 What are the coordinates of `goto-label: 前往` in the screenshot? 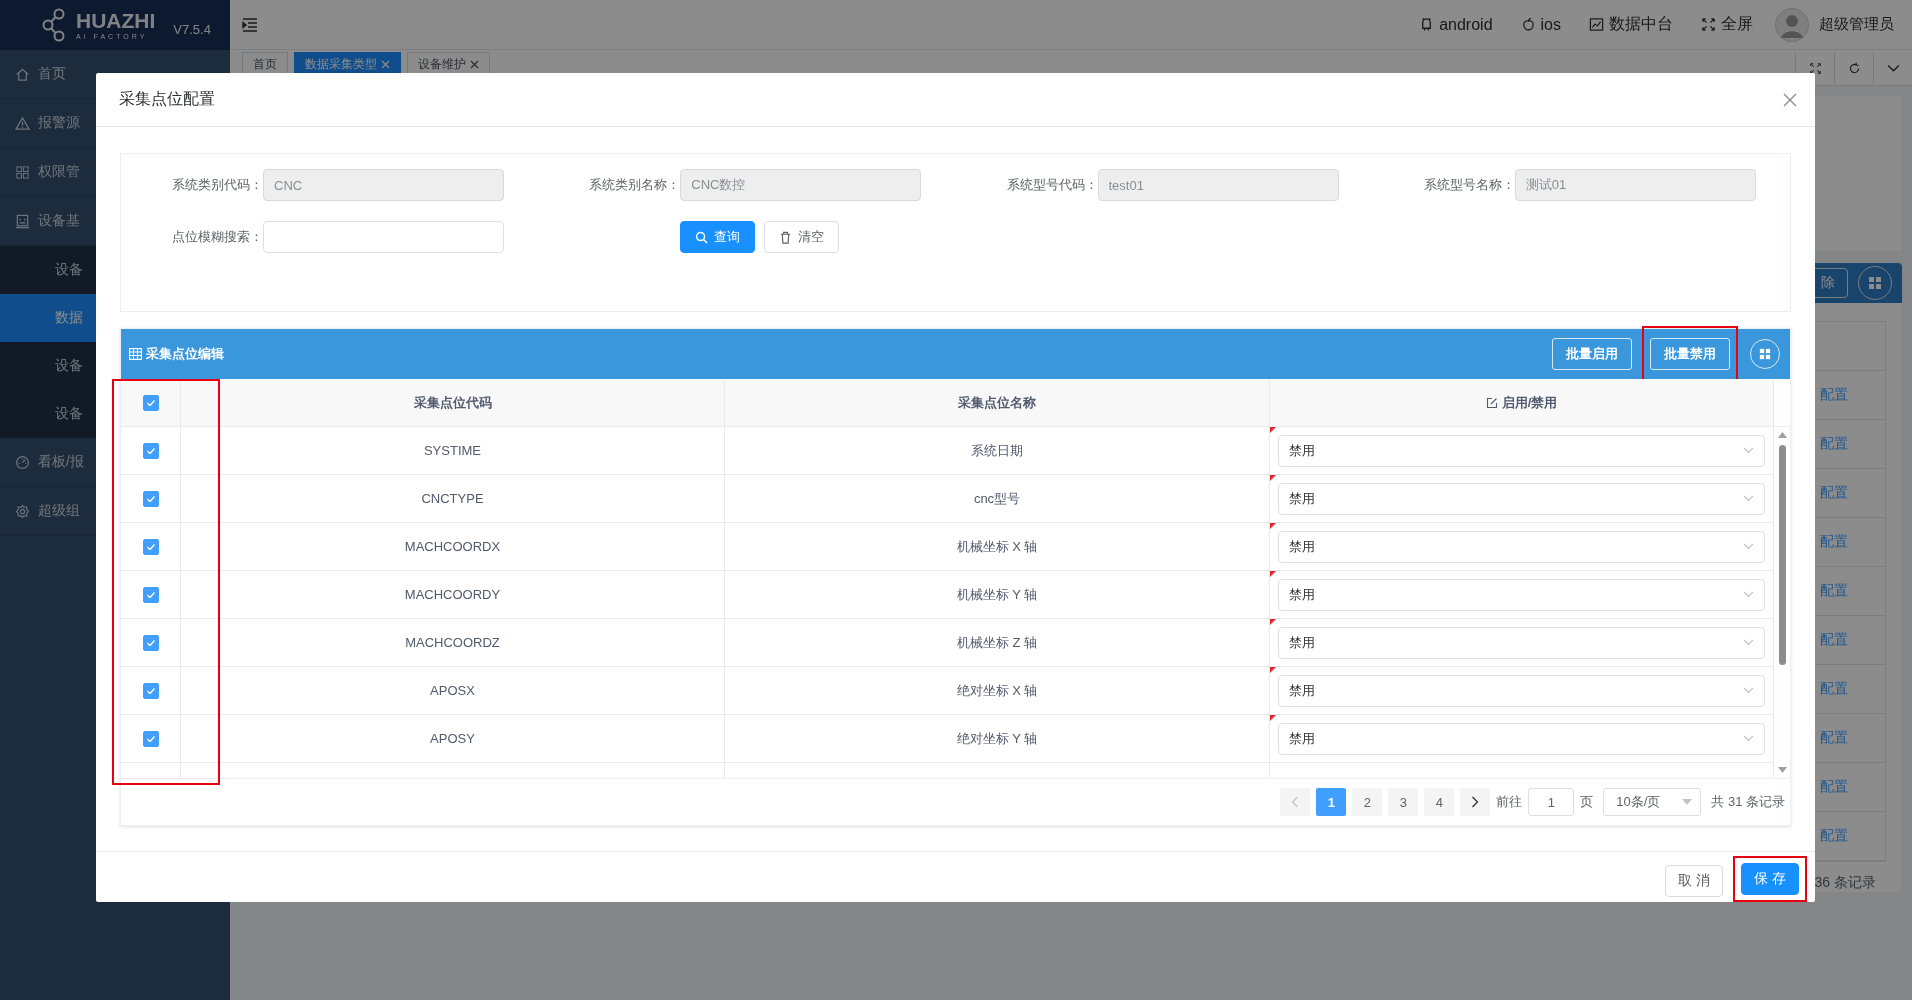 It's located at (1509, 802).